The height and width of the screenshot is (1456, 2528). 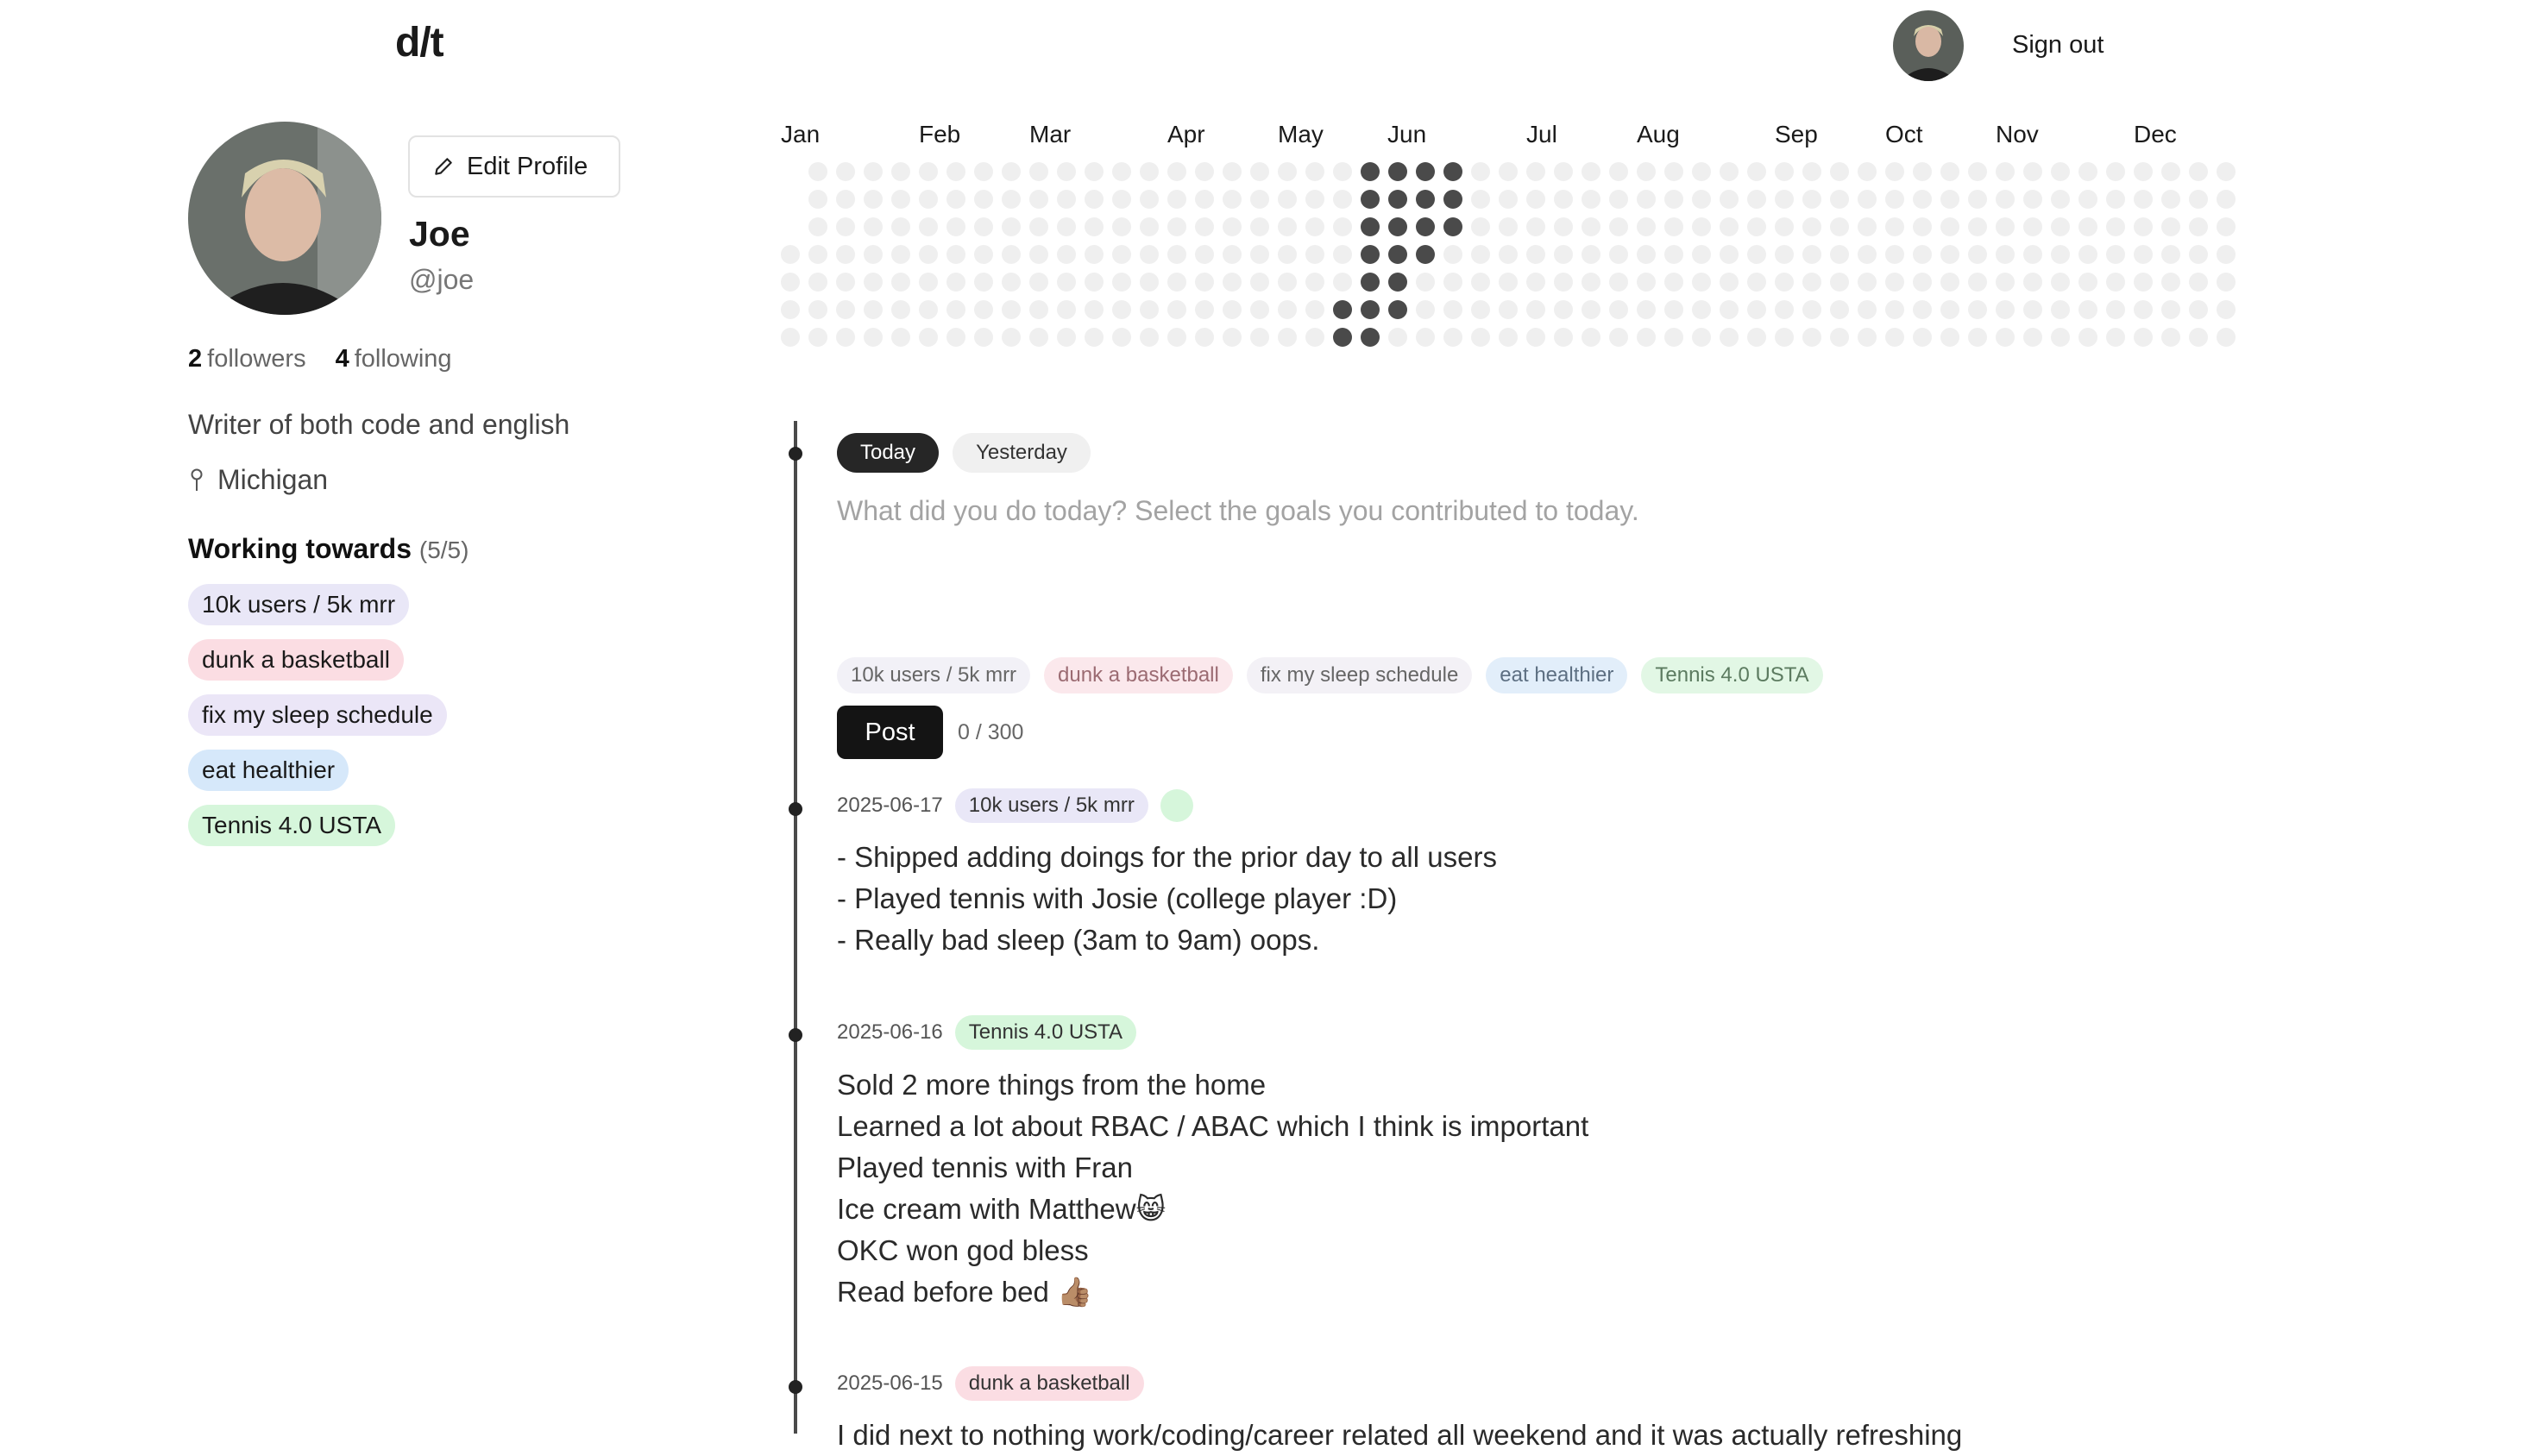 I want to click on post-button: Post, so click(x=890, y=732).